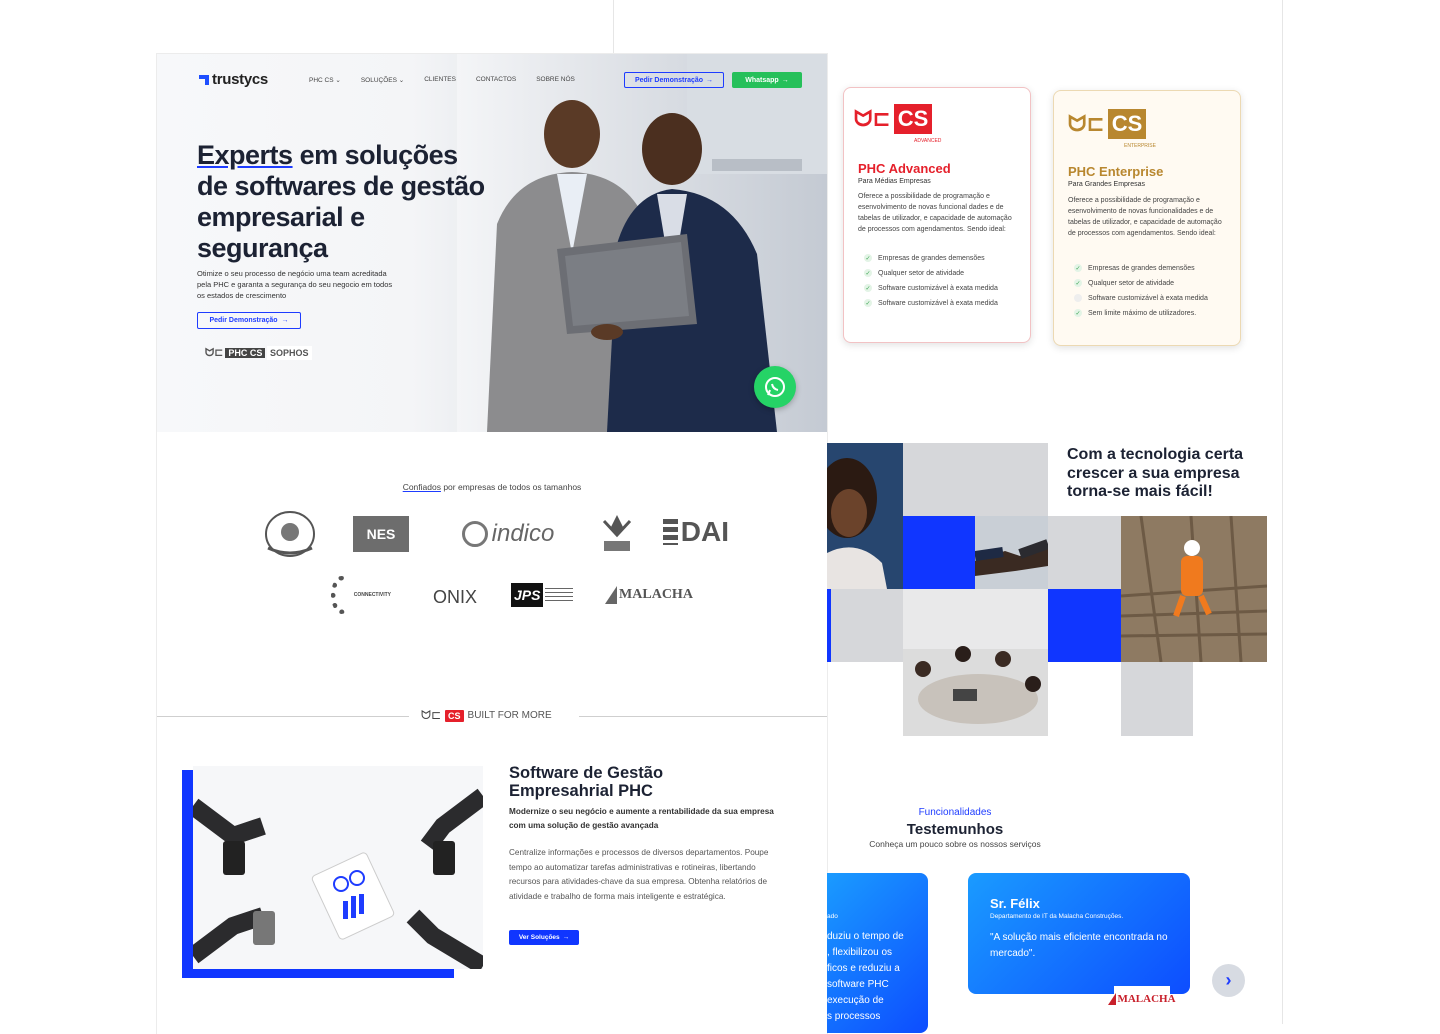  Describe the element at coordinates (775, 387) in the screenshot. I see `whatsapp-float-button` at that location.